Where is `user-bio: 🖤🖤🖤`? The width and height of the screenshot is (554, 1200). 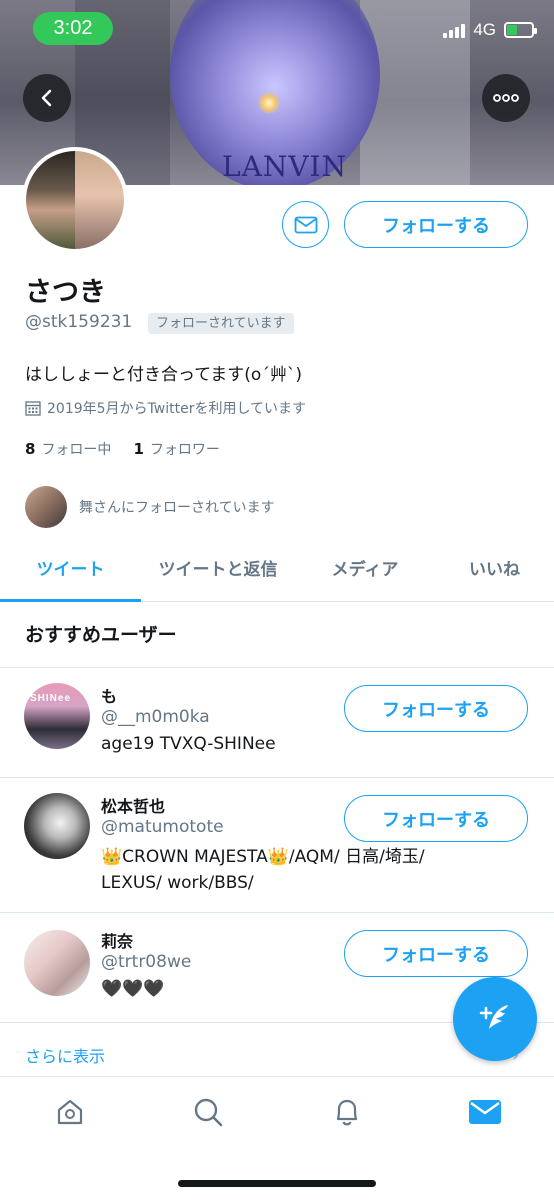 user-bio: 🖤🖤🖤 is located at coordinates (133, 989).